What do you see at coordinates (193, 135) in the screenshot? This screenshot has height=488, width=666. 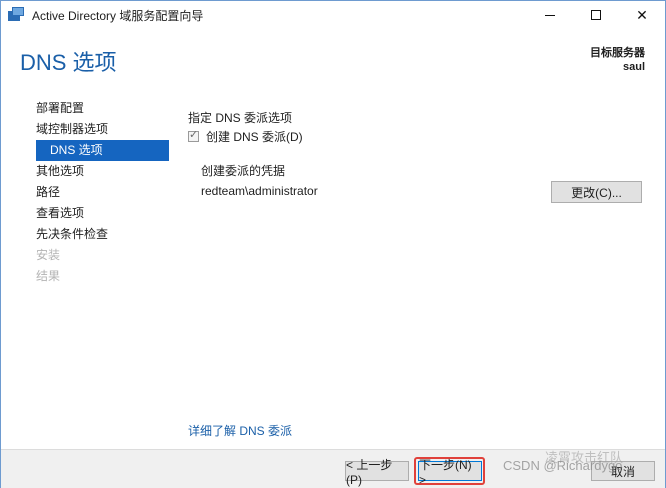 I see `create-delegation-checkbox` at bounding box center [193, 135].